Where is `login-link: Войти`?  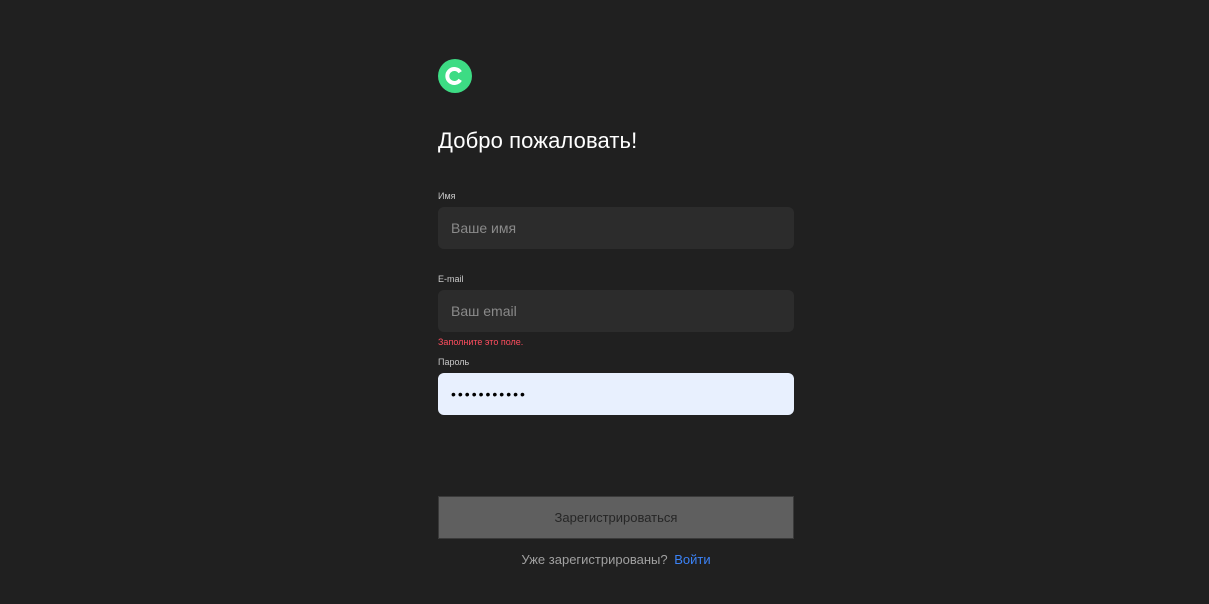 login-link: Войти is located at coordinates (692, 559).